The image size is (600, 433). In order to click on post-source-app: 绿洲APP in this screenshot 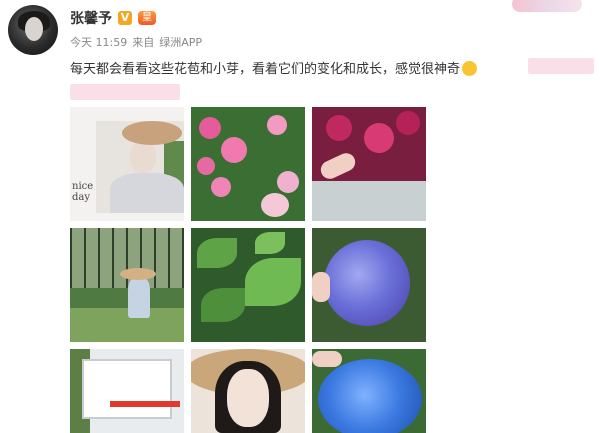, I will do `click(180, 42)`.